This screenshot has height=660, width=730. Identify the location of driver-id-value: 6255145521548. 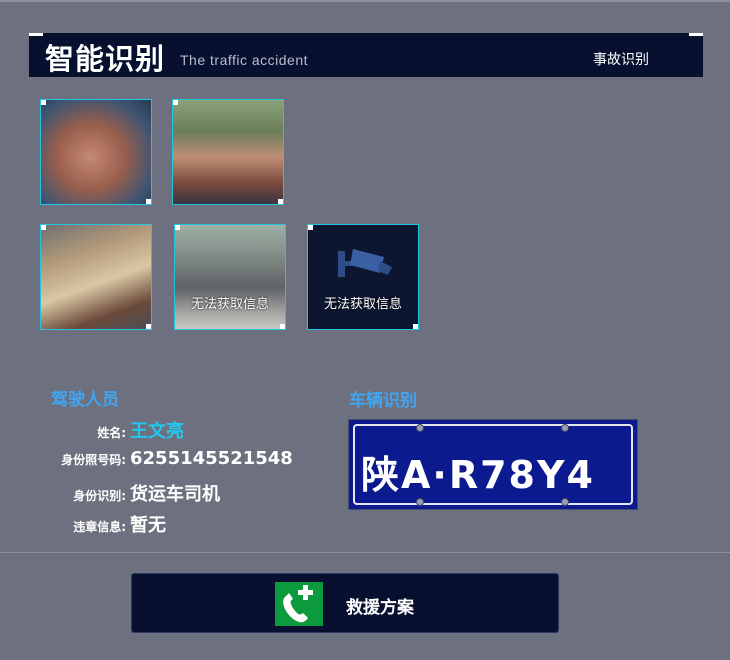
(211, 458).